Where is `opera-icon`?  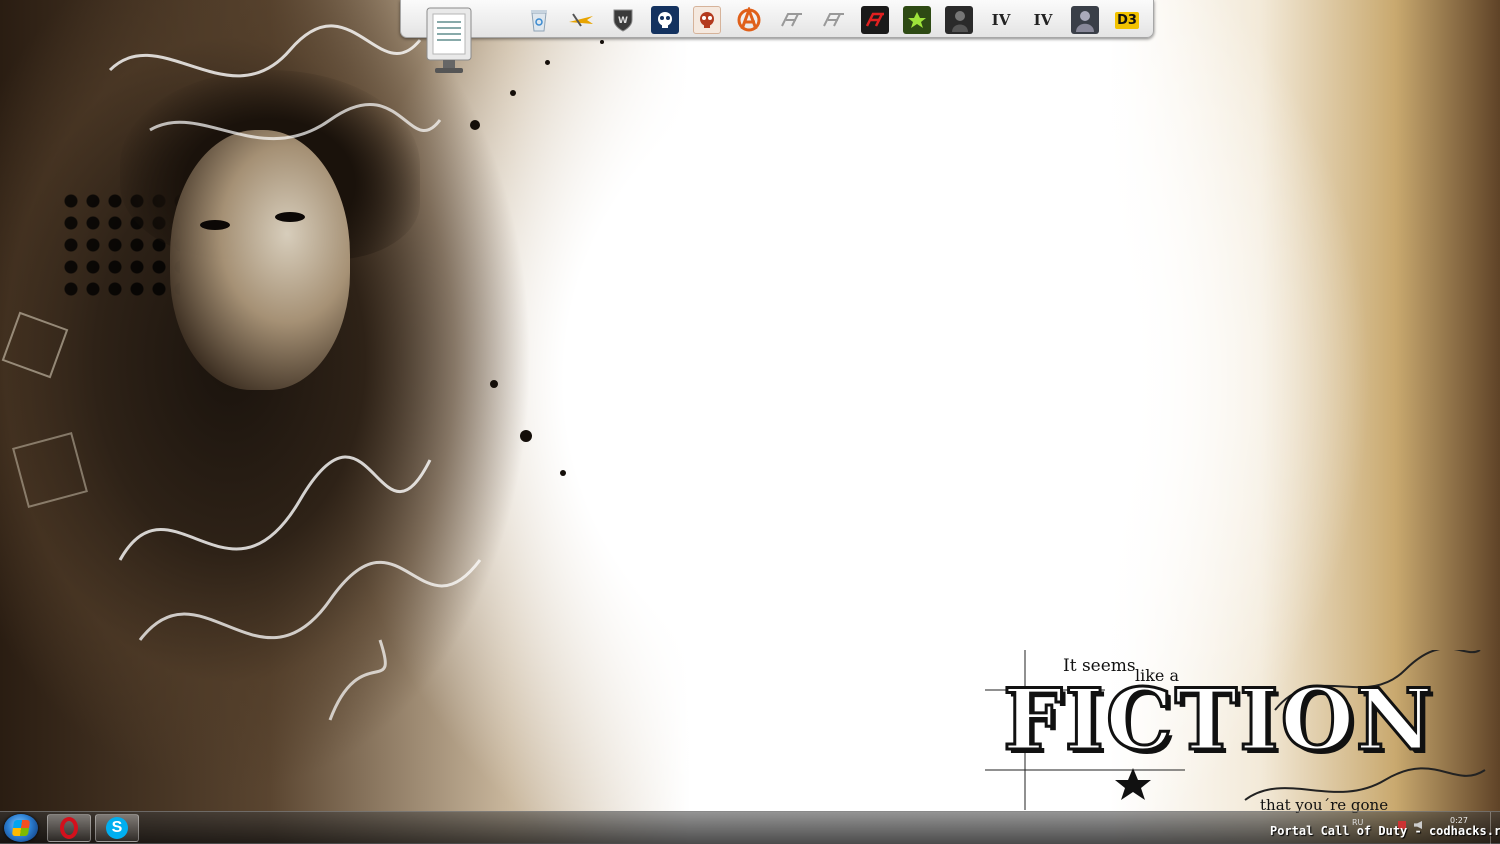 opera-icon is located at coordinates (69, 828).